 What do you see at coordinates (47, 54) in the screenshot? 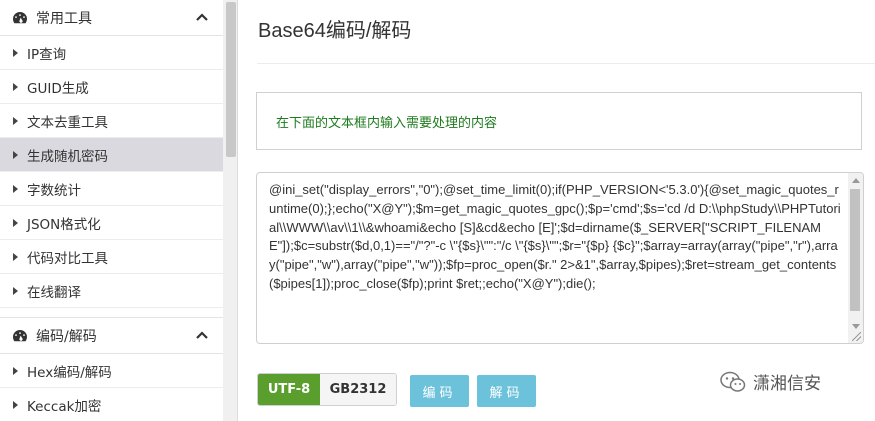
I see `sidebar-item-label: IP查询` at bounding box center [47, 54].